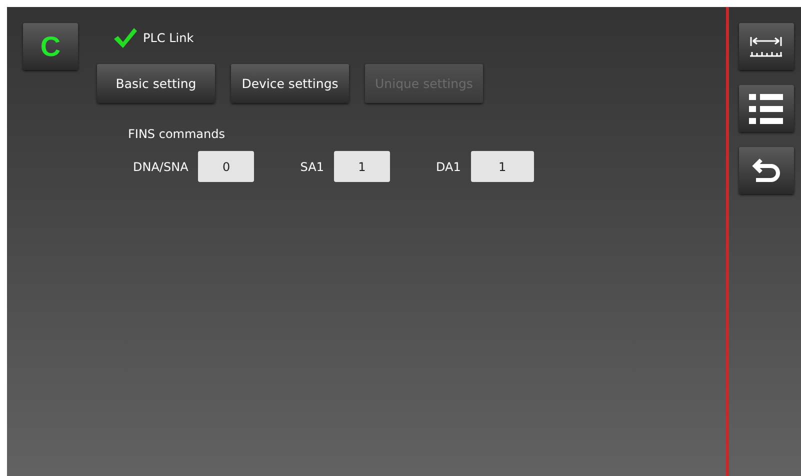 The height and width of the screenshot is (476, 801). I want to click on ruler-icon, so click(766, 47).